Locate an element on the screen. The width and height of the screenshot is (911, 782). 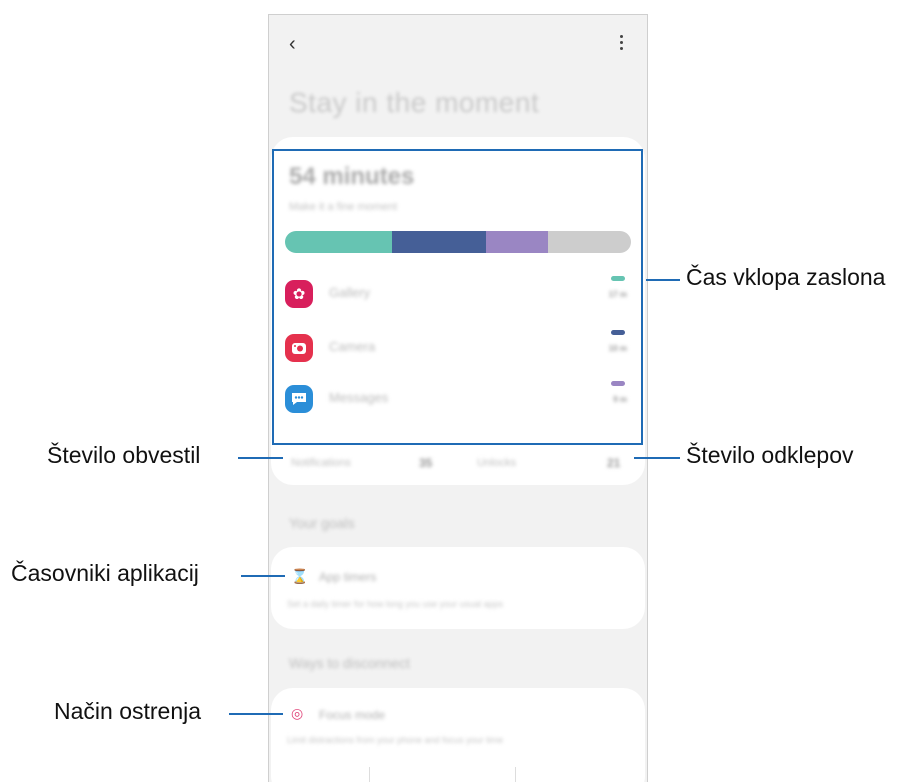
goals-heading: Your goals is located at coordinates (322, 523).